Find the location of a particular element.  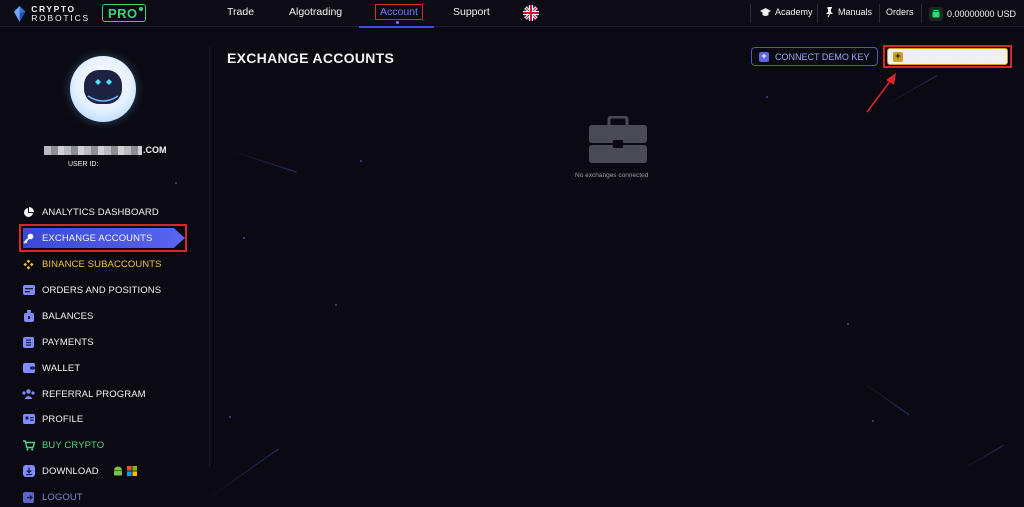

android-icon is located at coordinates (118, 471).